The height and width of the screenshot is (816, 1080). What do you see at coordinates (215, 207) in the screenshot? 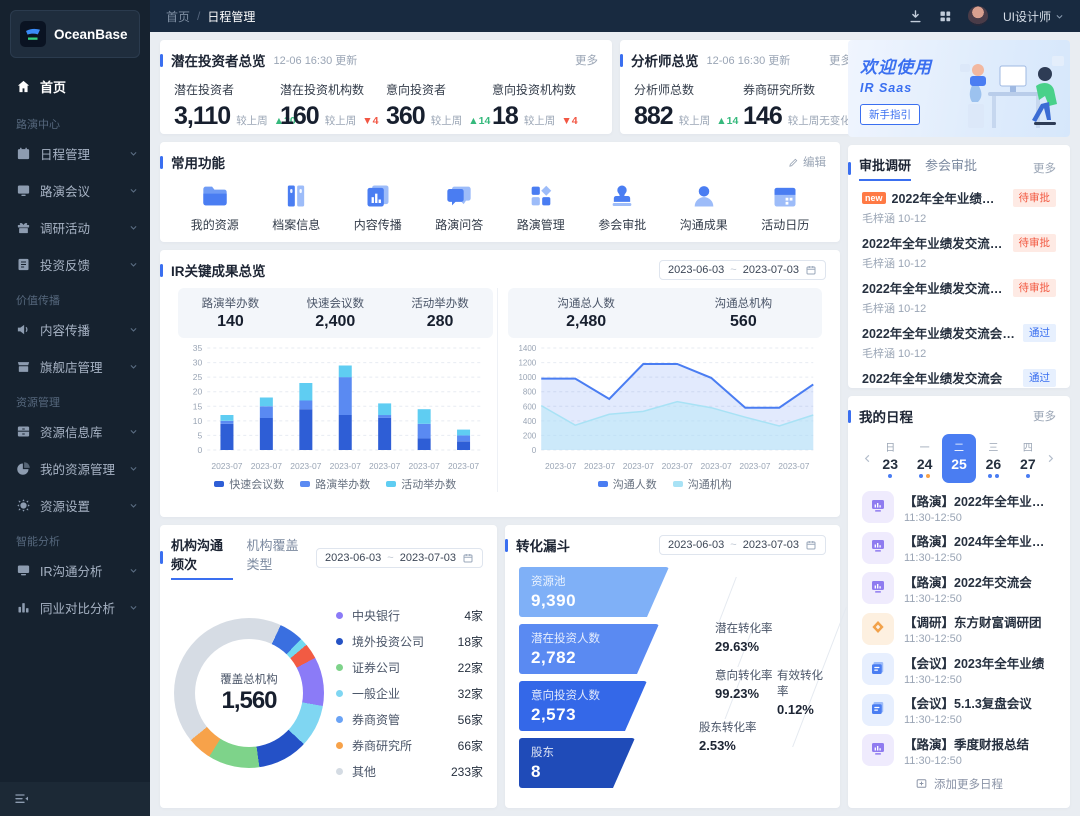
I see `quick-function-item: 我的资源` at bounding box center [215, 207].